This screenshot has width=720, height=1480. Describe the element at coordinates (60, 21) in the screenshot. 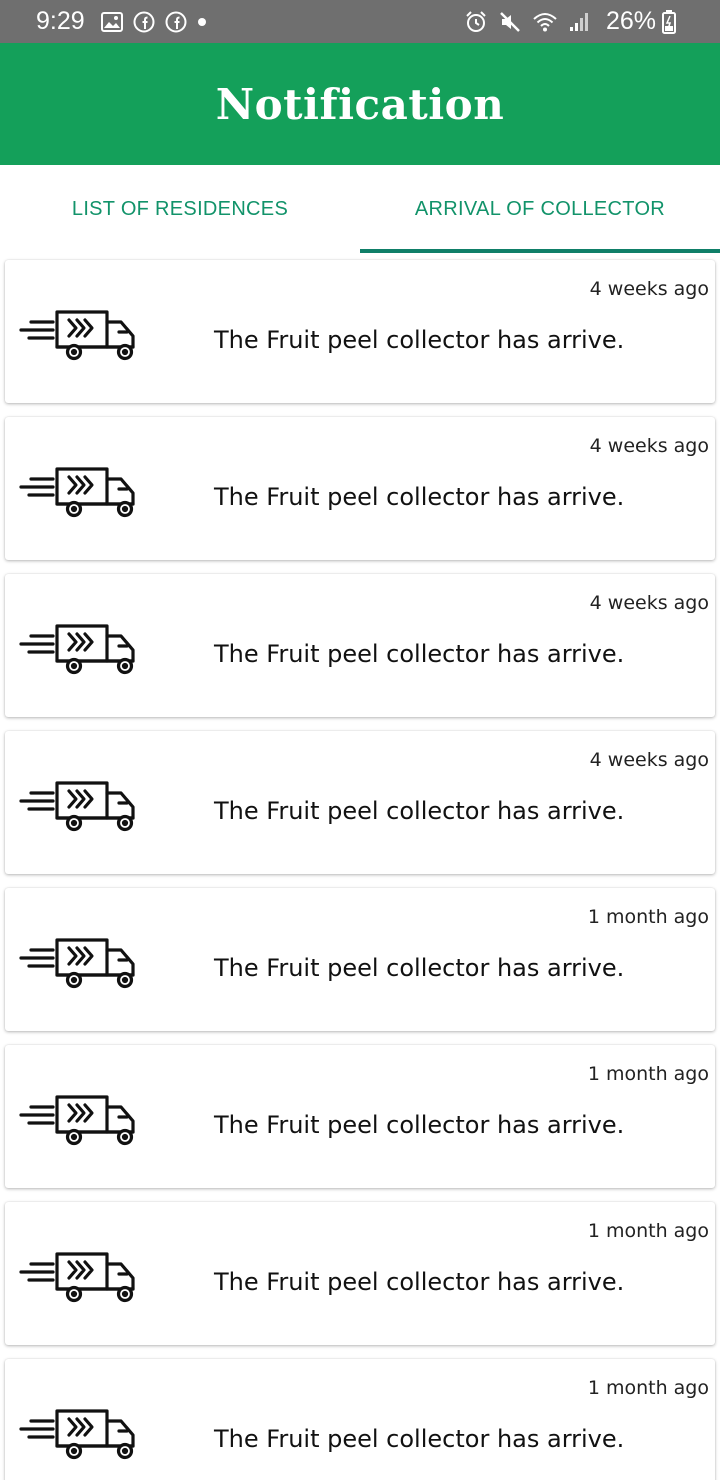

I see `status-time: 9:29` at that location.